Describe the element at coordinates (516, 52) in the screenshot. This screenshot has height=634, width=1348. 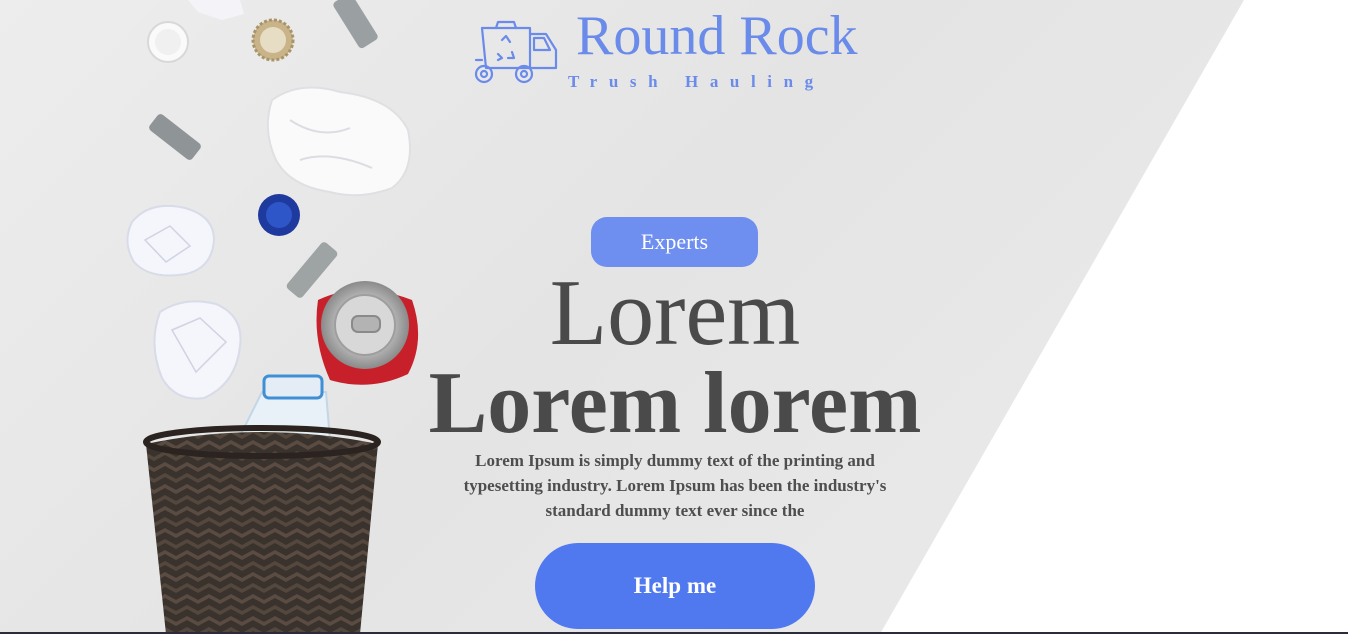
I see `garbage-truck-icon` at that location.